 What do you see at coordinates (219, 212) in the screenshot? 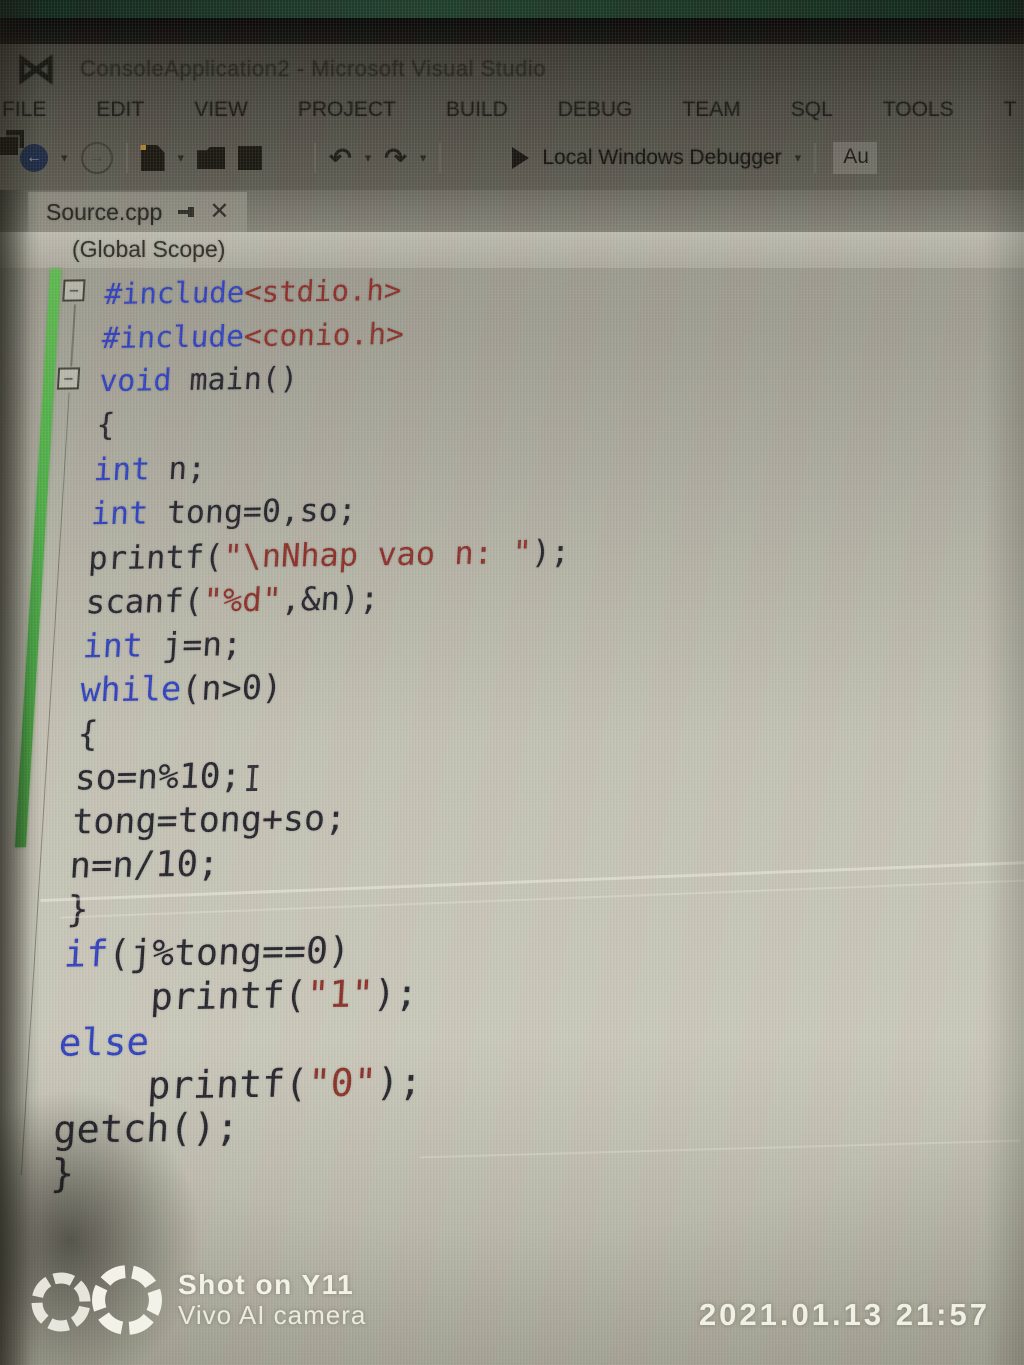
I see `close-icon: ✕` at bounding box center [219, 212].